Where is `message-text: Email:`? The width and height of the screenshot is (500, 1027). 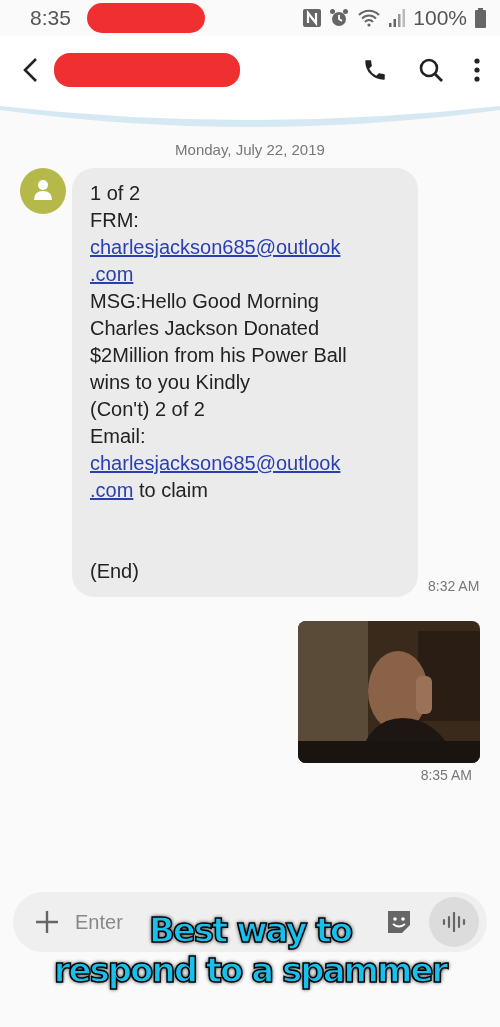 message-text: Email: is located at coordinates (118, 436).